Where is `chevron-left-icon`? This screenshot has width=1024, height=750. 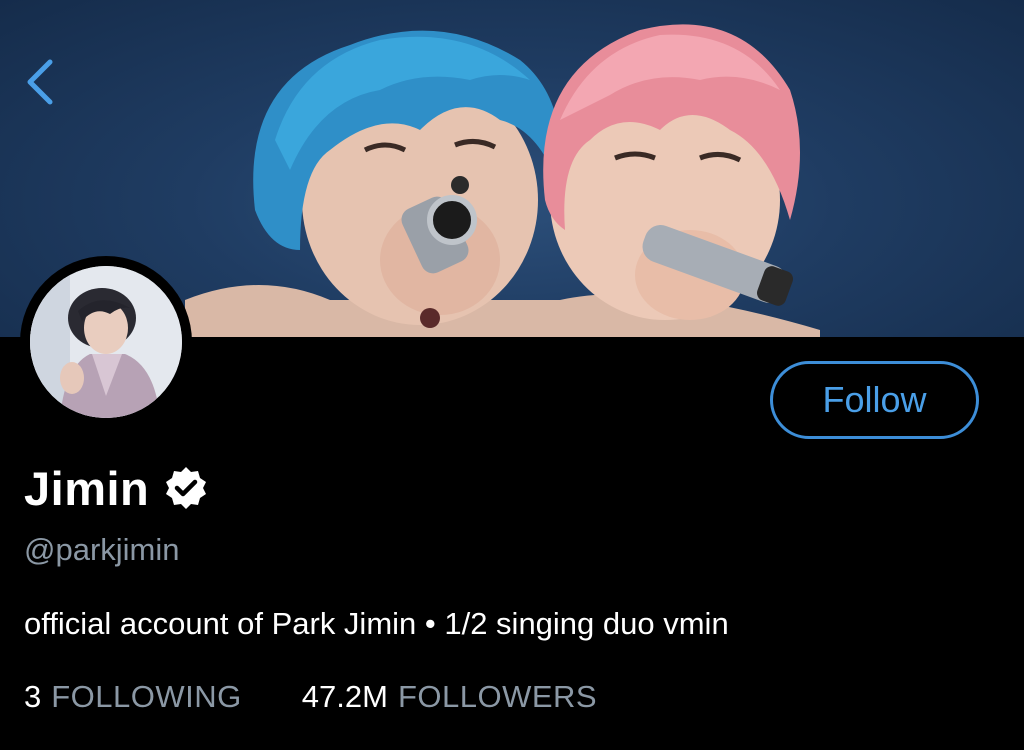
chevron-left-icon is located at coordinates (40, 82).